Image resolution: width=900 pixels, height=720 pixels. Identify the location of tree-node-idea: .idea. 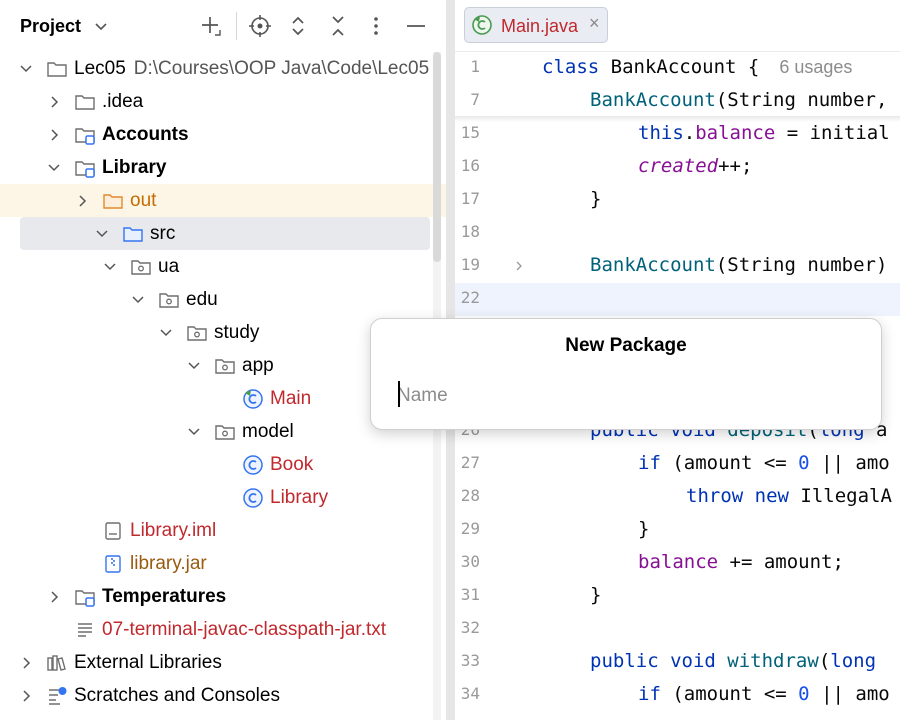
(223, 101).